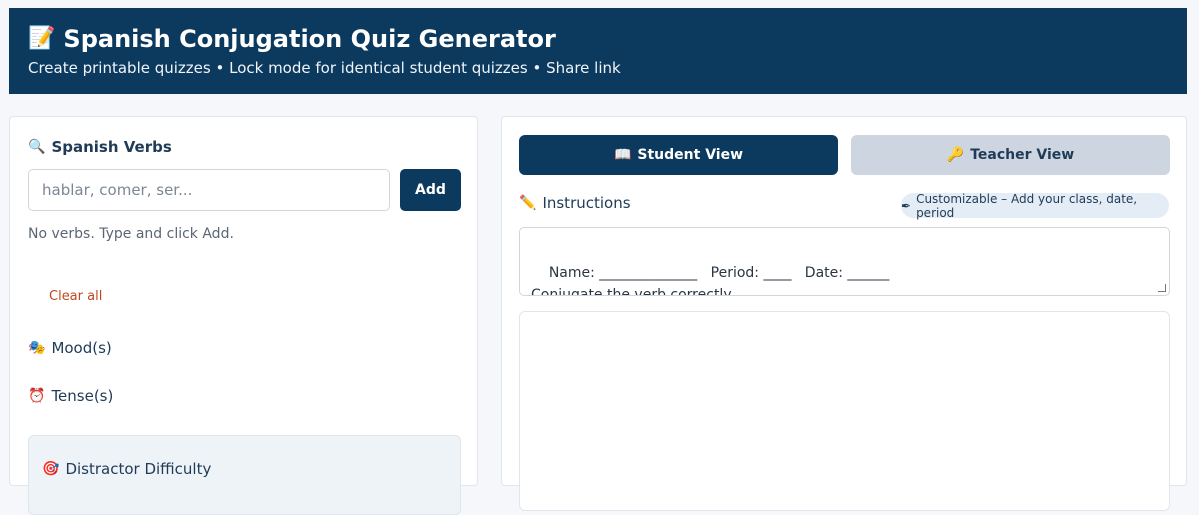 This screenshot has height=515, width=1199. I want to click on distractor-difficulty-box: 🎯 Distractor Difficulty, so click(244, 475).